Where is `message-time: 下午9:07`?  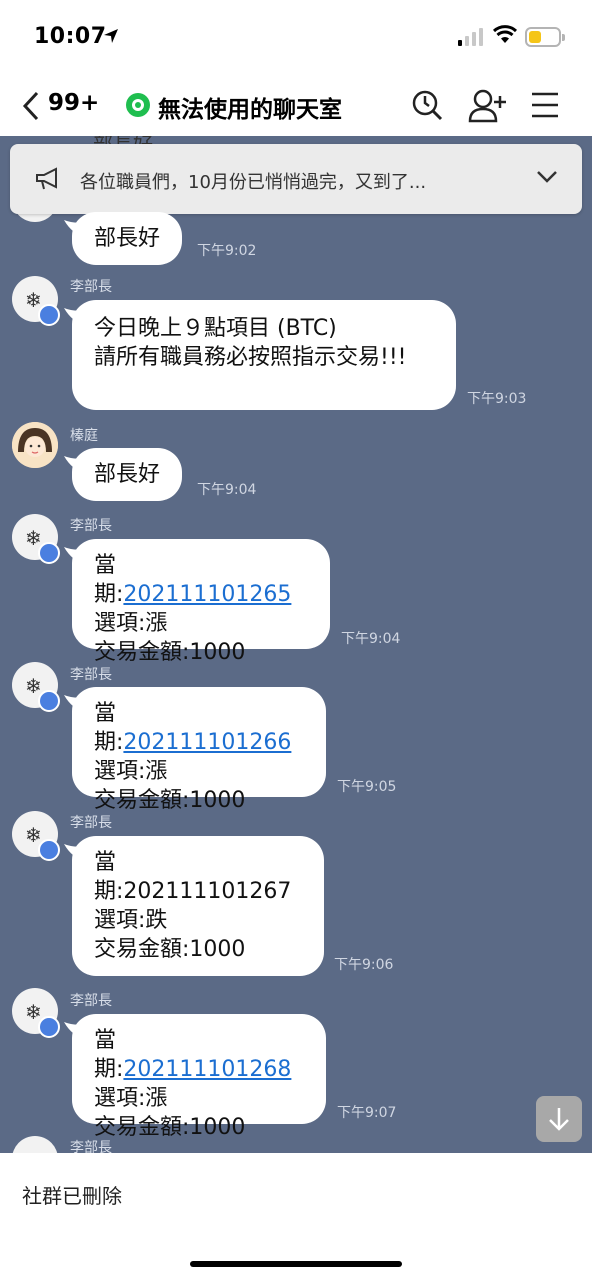 message-time: 下午9:07 is located at coordinates (367, 1113).